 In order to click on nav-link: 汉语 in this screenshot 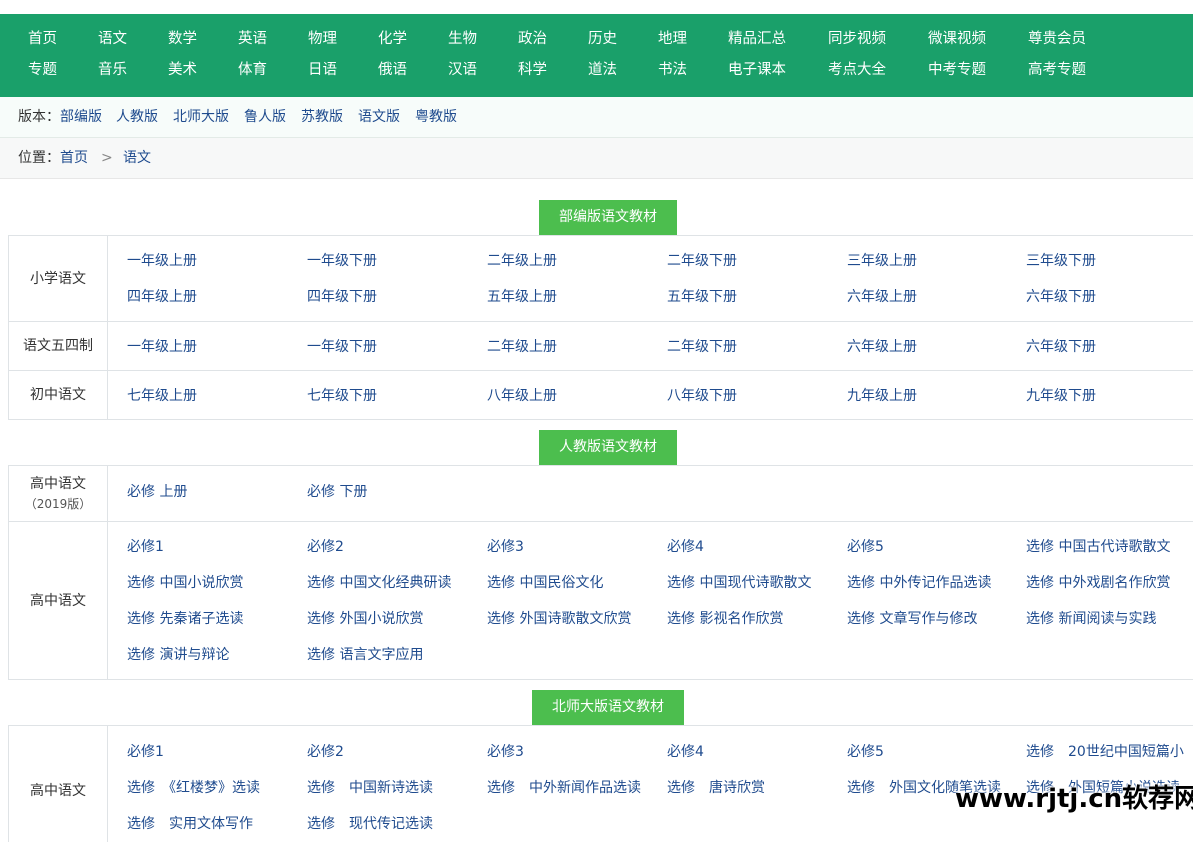, I will do `click(462, 70)`.